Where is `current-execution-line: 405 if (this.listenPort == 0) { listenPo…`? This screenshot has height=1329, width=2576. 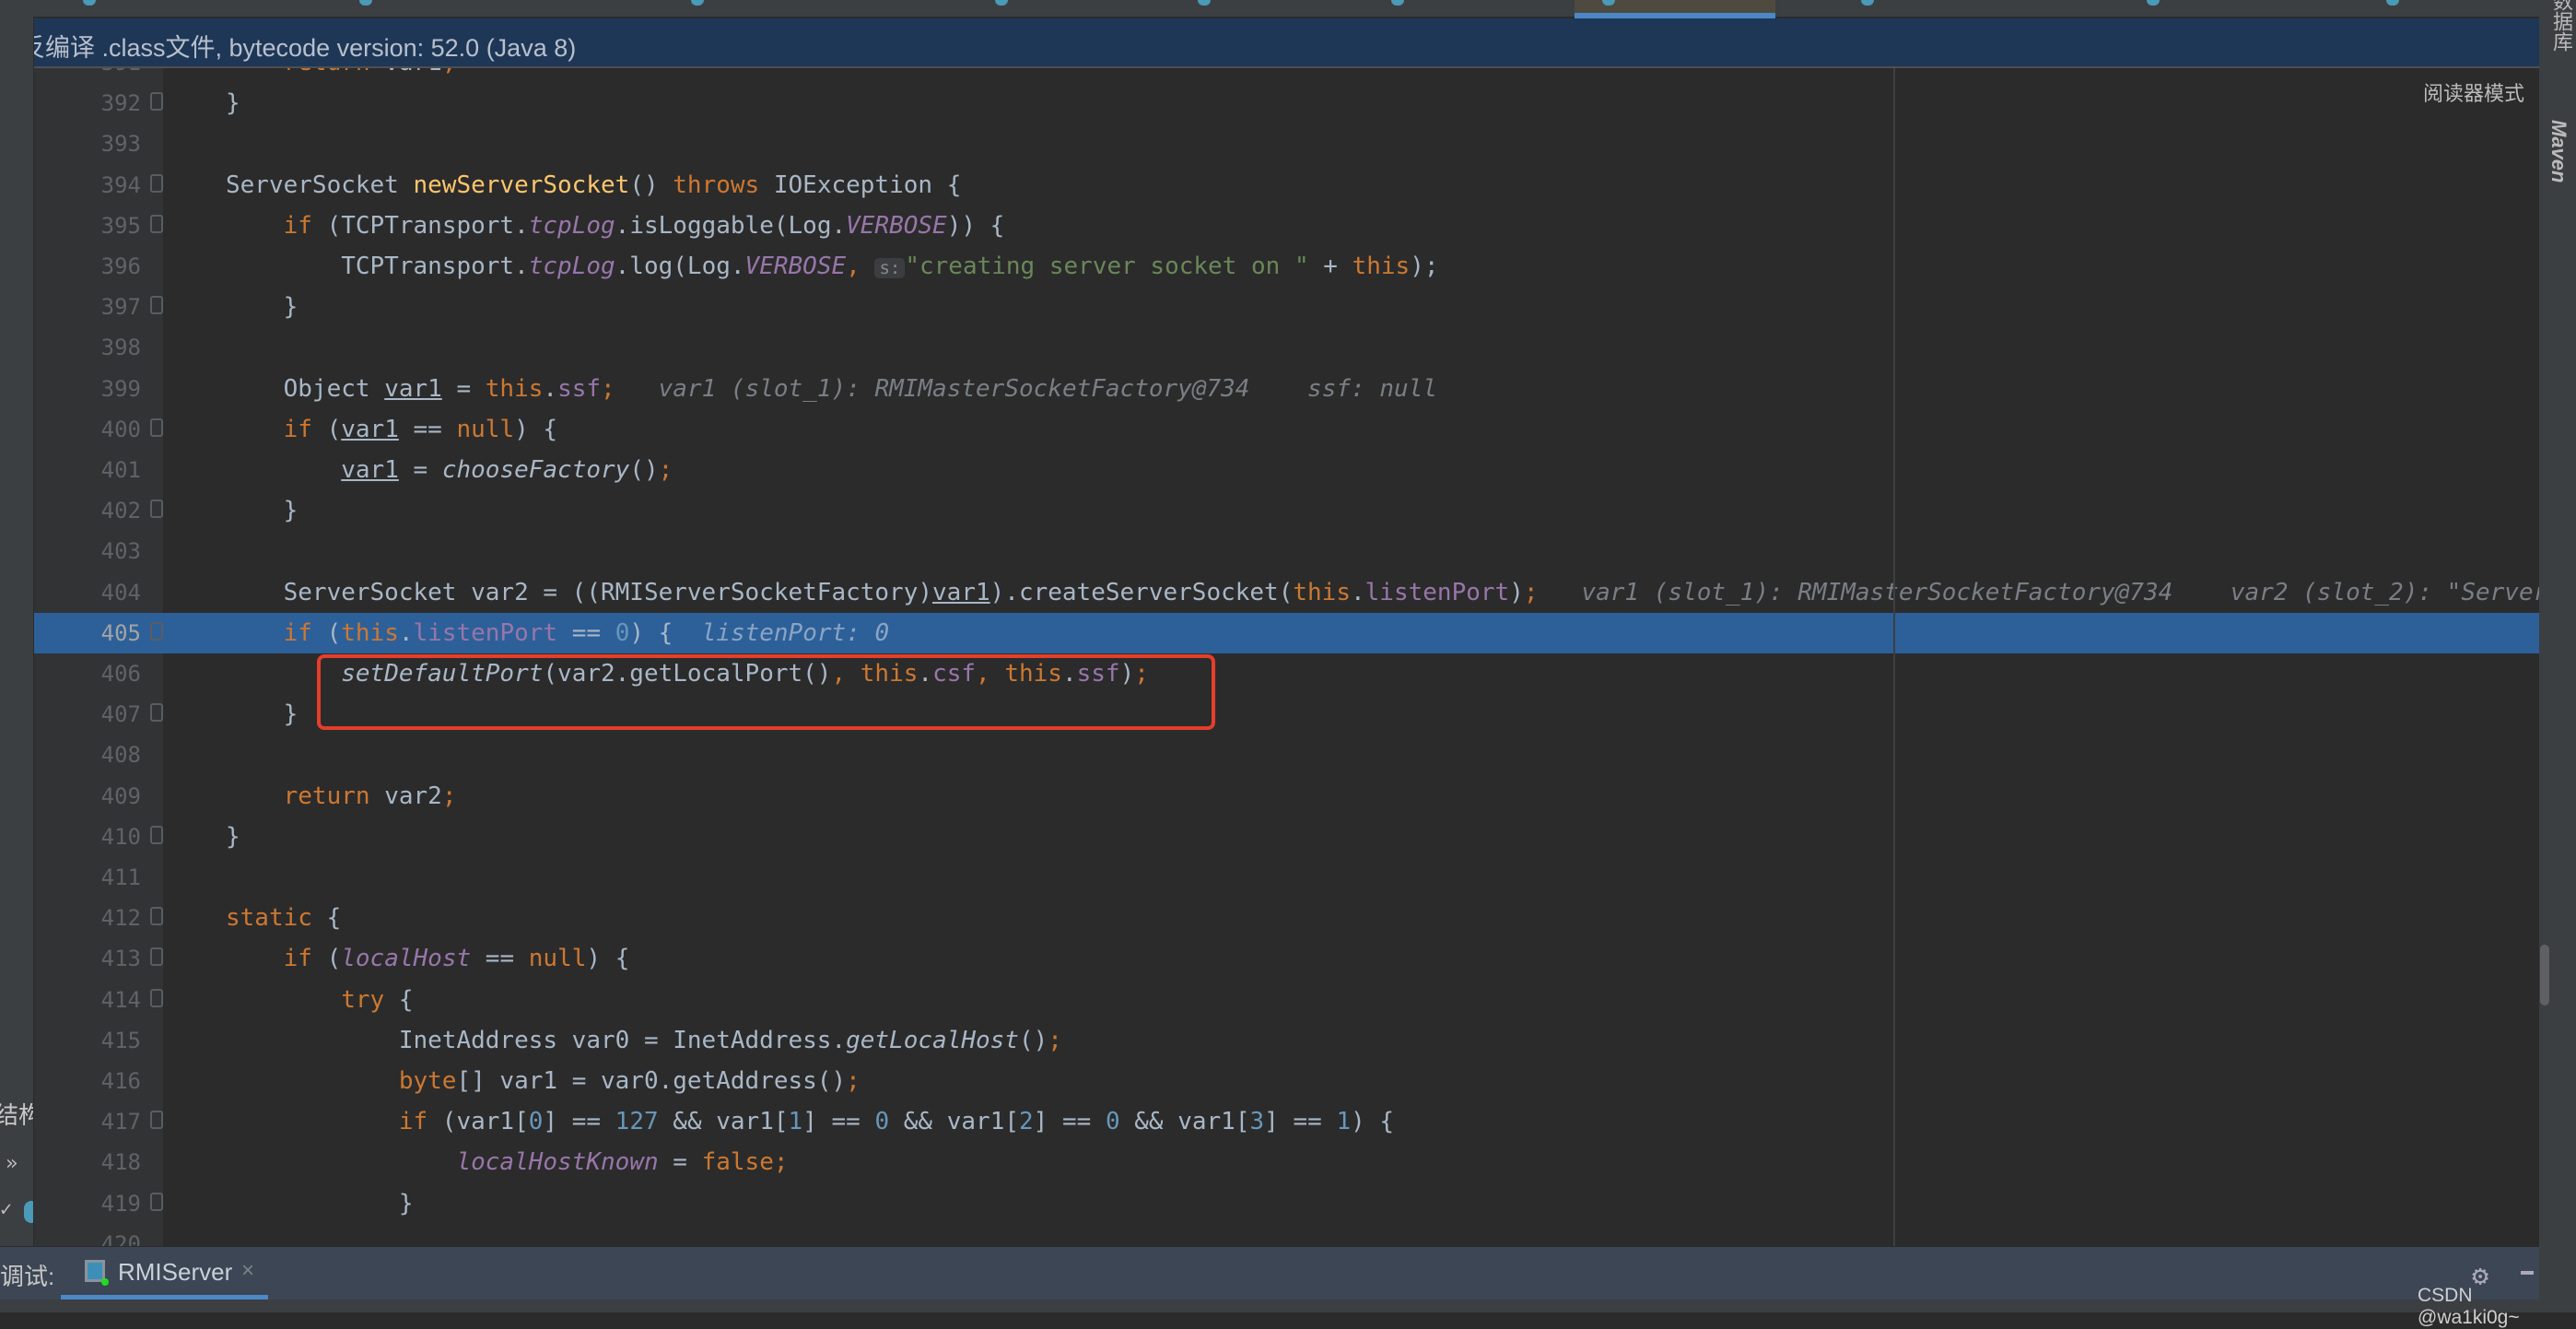 current-execution-line: 405 if (this.listenPort == 0) { listenPo… is located at coordinates (1286, 632).